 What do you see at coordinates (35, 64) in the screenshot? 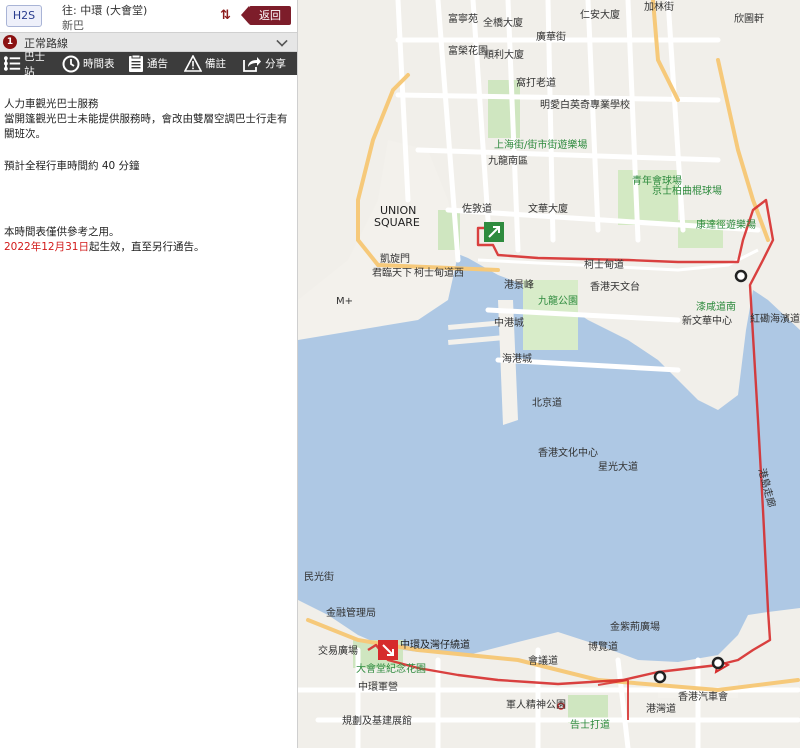
I see `toolbar-stops-label: 巴士站` at bounding box center [35, 64].